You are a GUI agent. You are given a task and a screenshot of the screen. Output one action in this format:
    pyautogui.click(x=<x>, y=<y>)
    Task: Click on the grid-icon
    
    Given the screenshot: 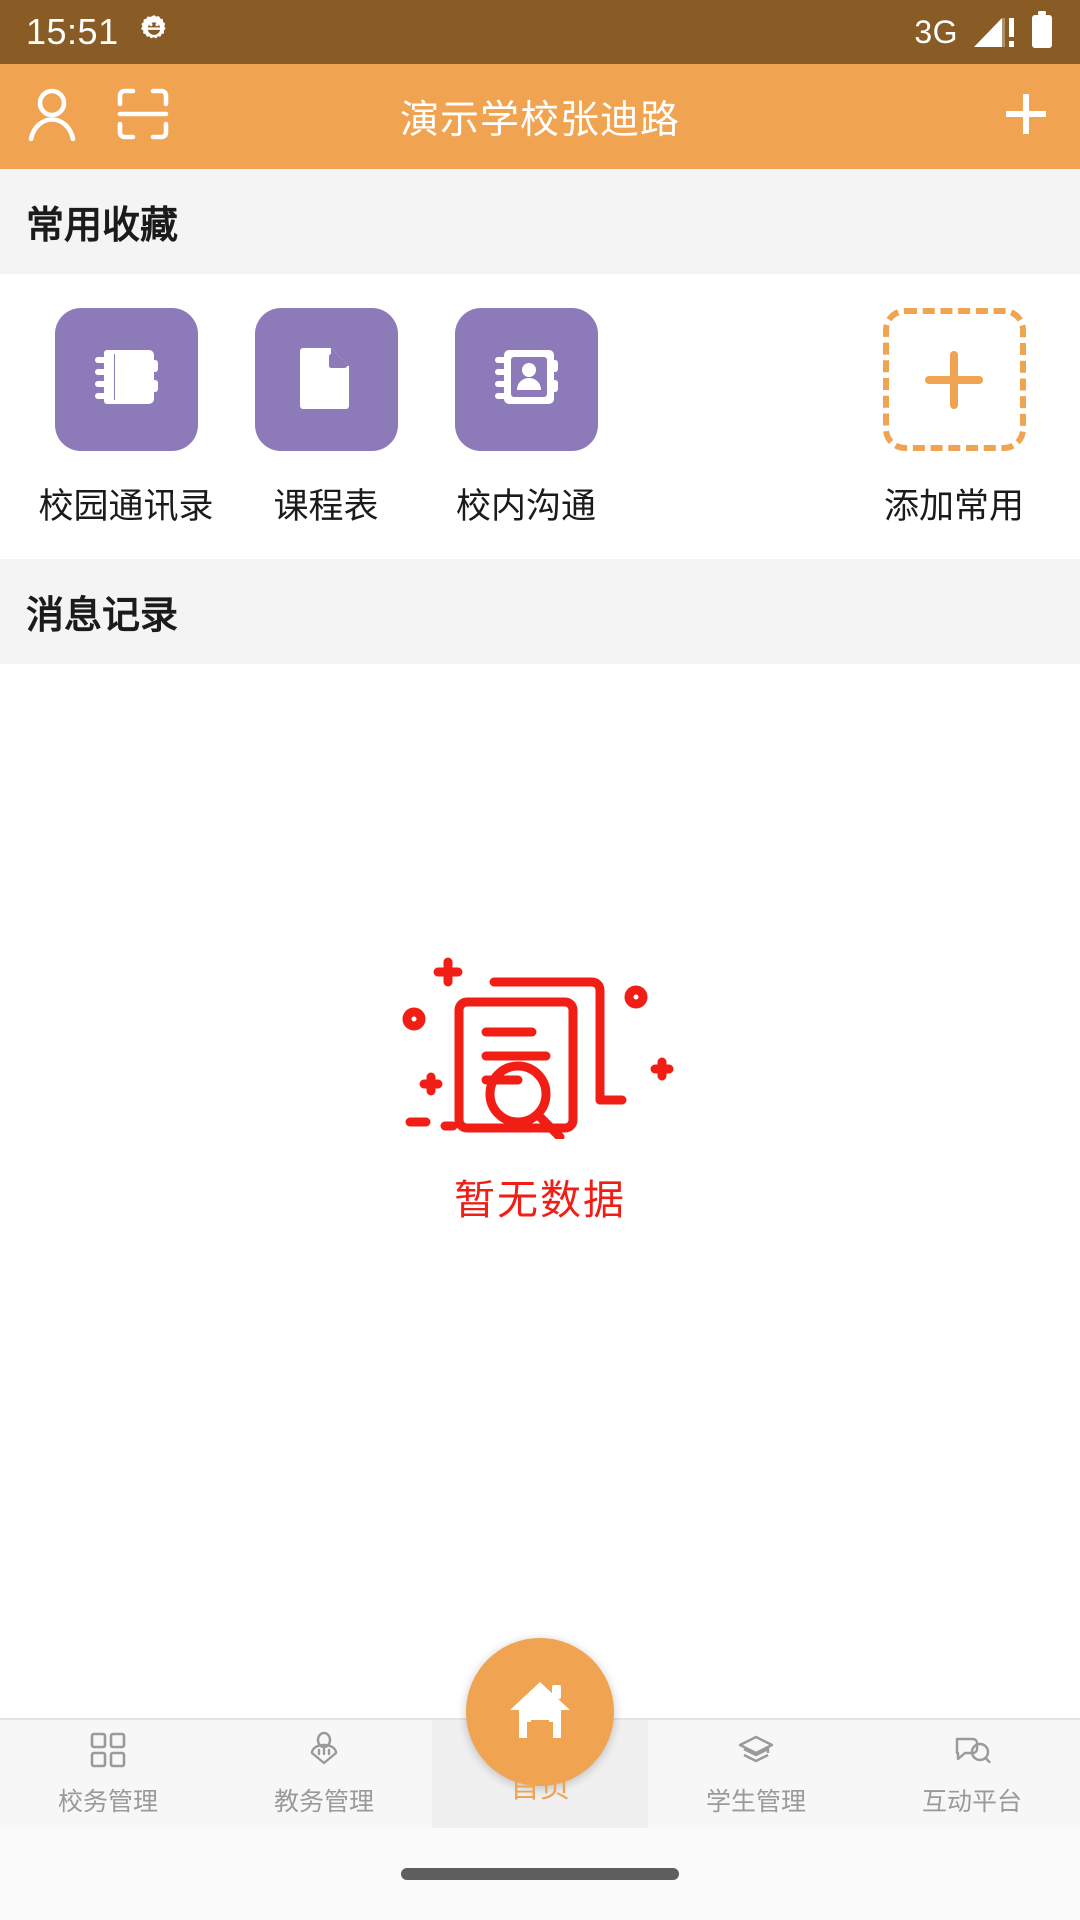 What is the action you would take?
    pyautogui.click(x=108, y=1752)
    